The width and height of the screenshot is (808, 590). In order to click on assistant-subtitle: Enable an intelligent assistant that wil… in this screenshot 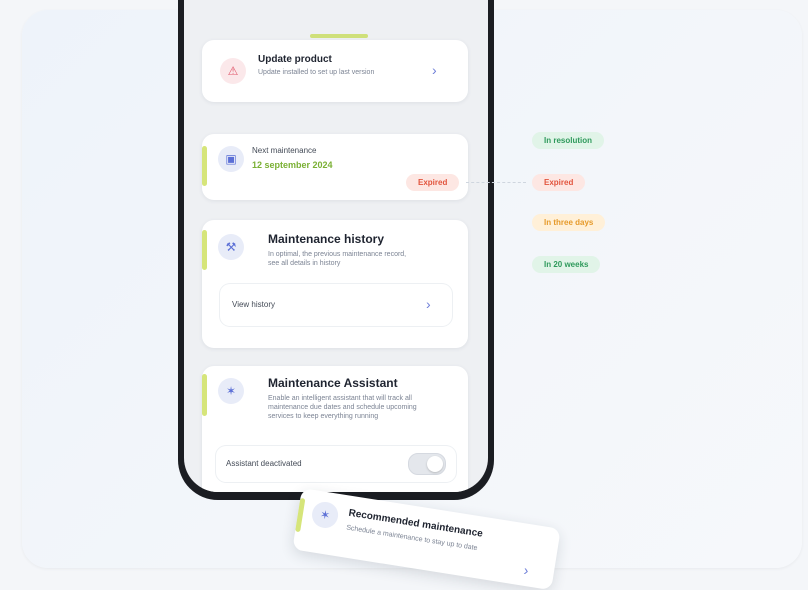, I will do `click(342, 407)`.